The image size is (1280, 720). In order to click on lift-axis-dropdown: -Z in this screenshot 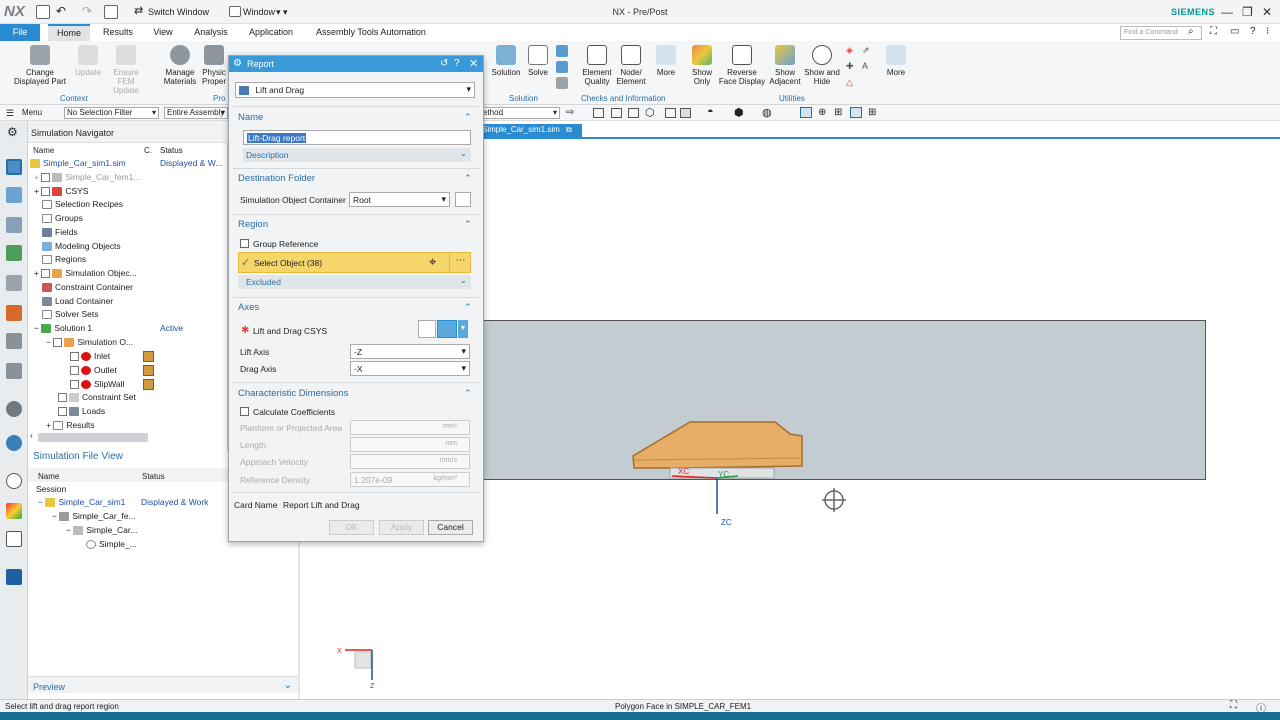, I will do `click(410, 351)`.